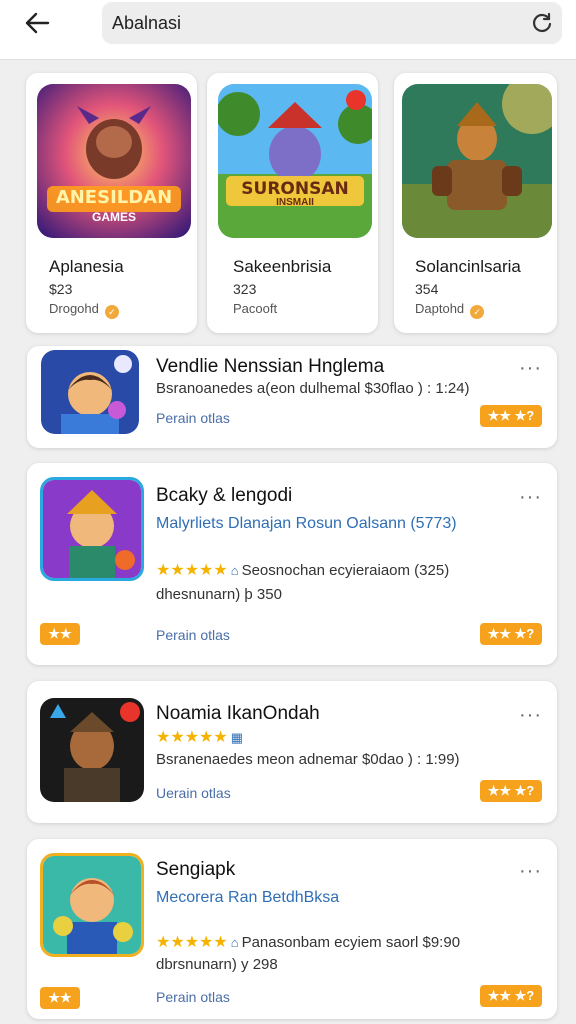 The image size is (576, 1024). I want to click on featured-card: ANESILDAN GAMES Aplanesia $23 Drogohd ✓, so click(111, 203).